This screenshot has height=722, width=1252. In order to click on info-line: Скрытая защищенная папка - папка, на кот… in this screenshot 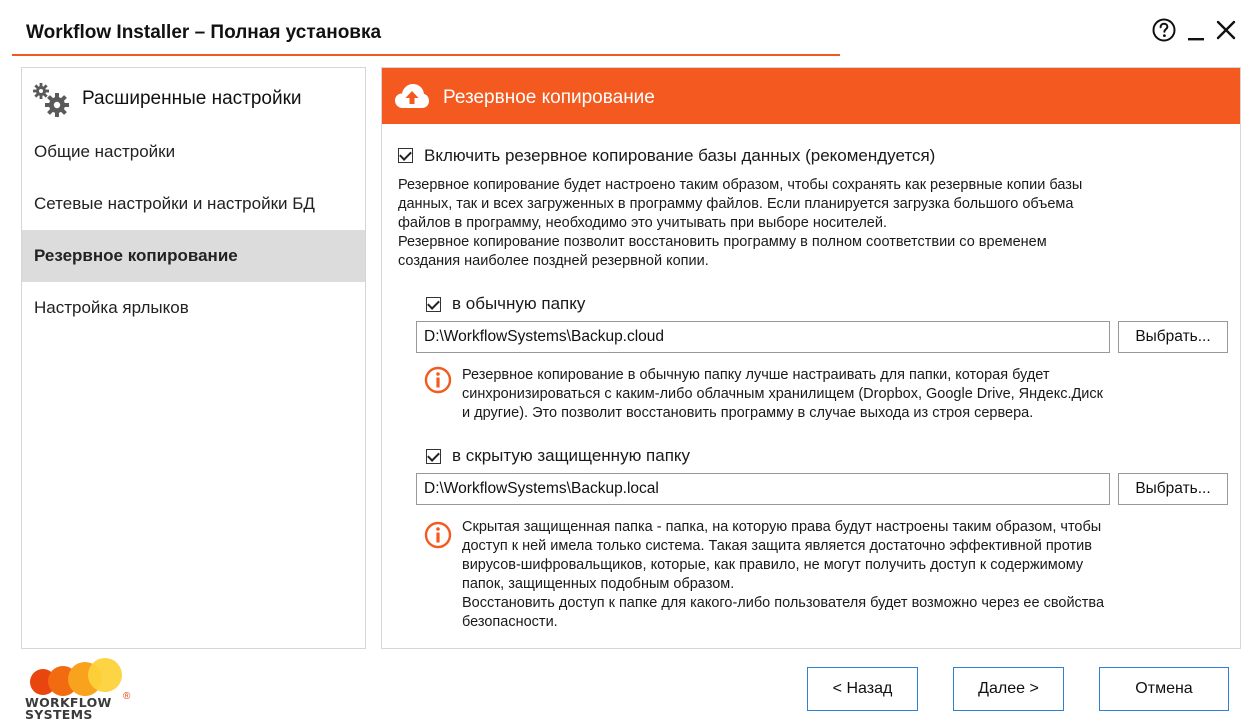, I will do `click(782, 527)`.